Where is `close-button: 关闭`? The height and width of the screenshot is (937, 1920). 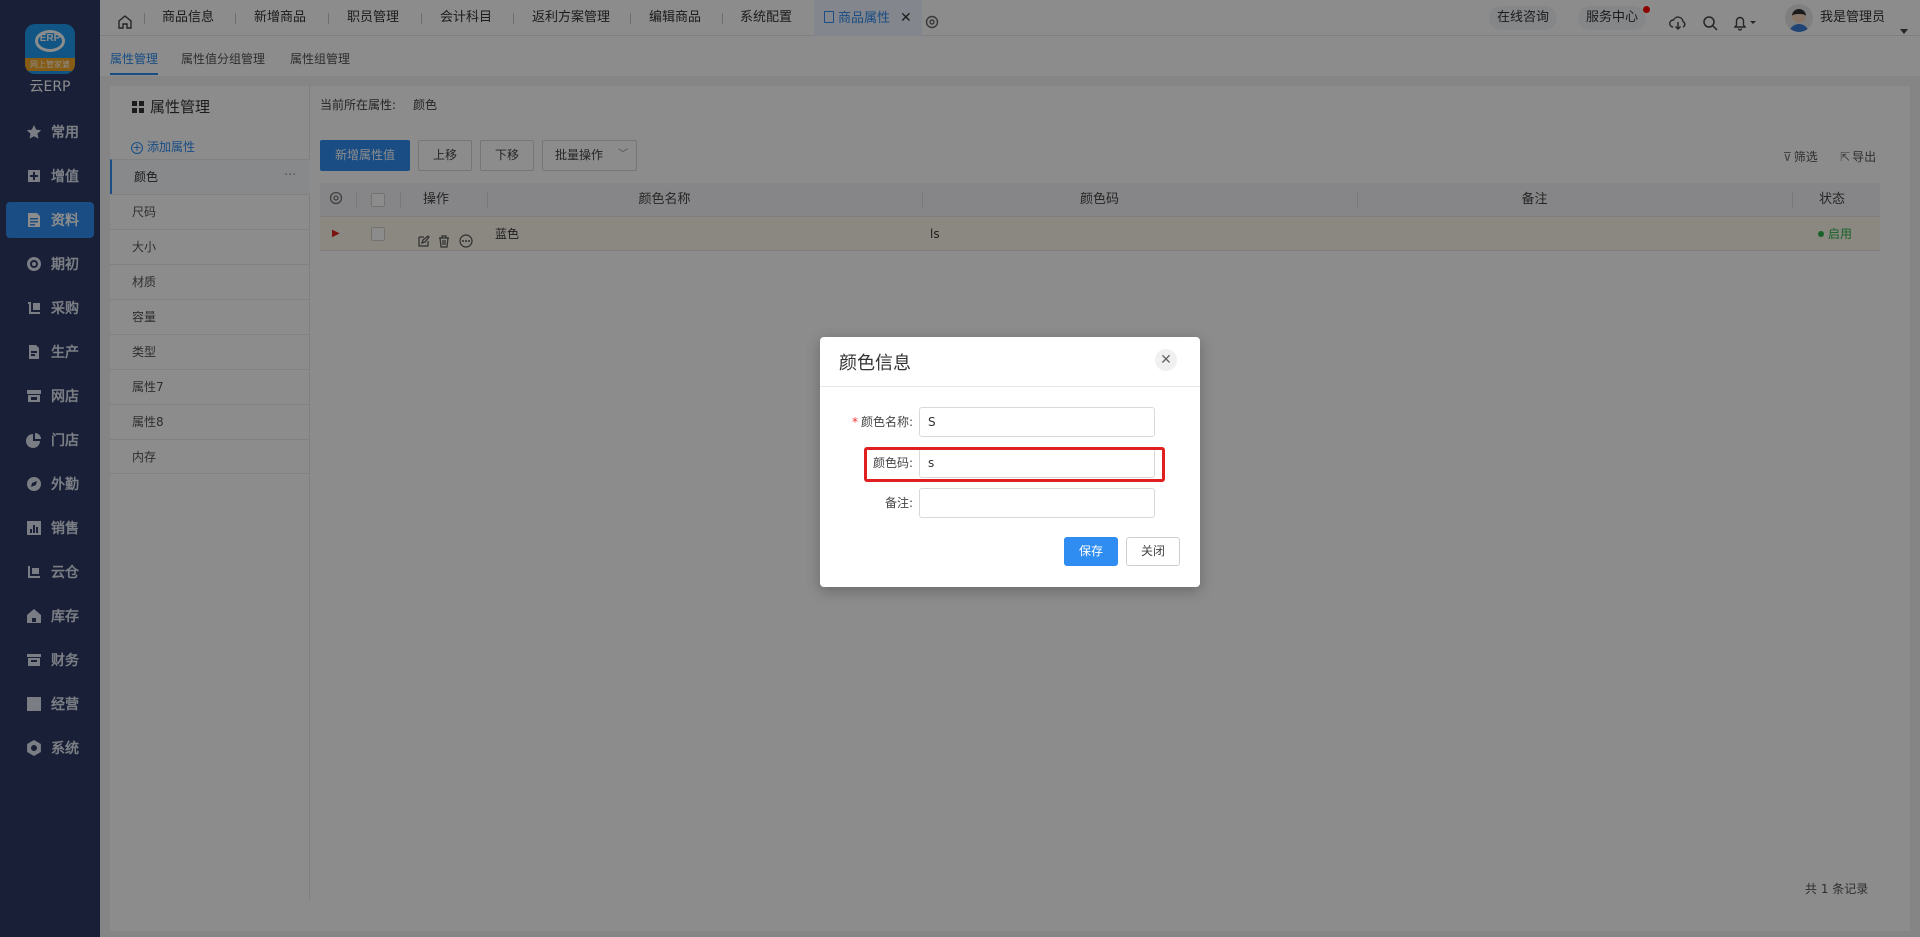
close-button: 关闭 is located at coordinates (1153, 551).